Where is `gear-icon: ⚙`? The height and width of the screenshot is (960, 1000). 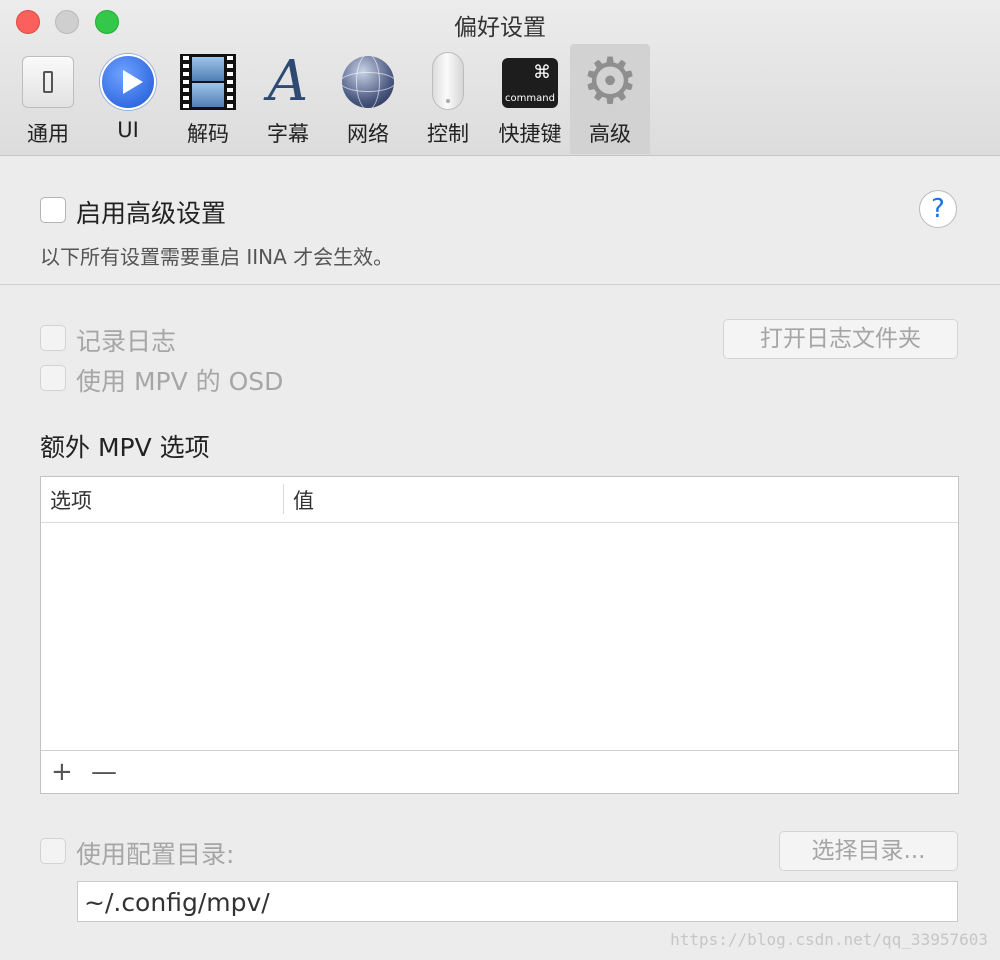 gear-icon: ⚙ is located at coordinates (610, 82).